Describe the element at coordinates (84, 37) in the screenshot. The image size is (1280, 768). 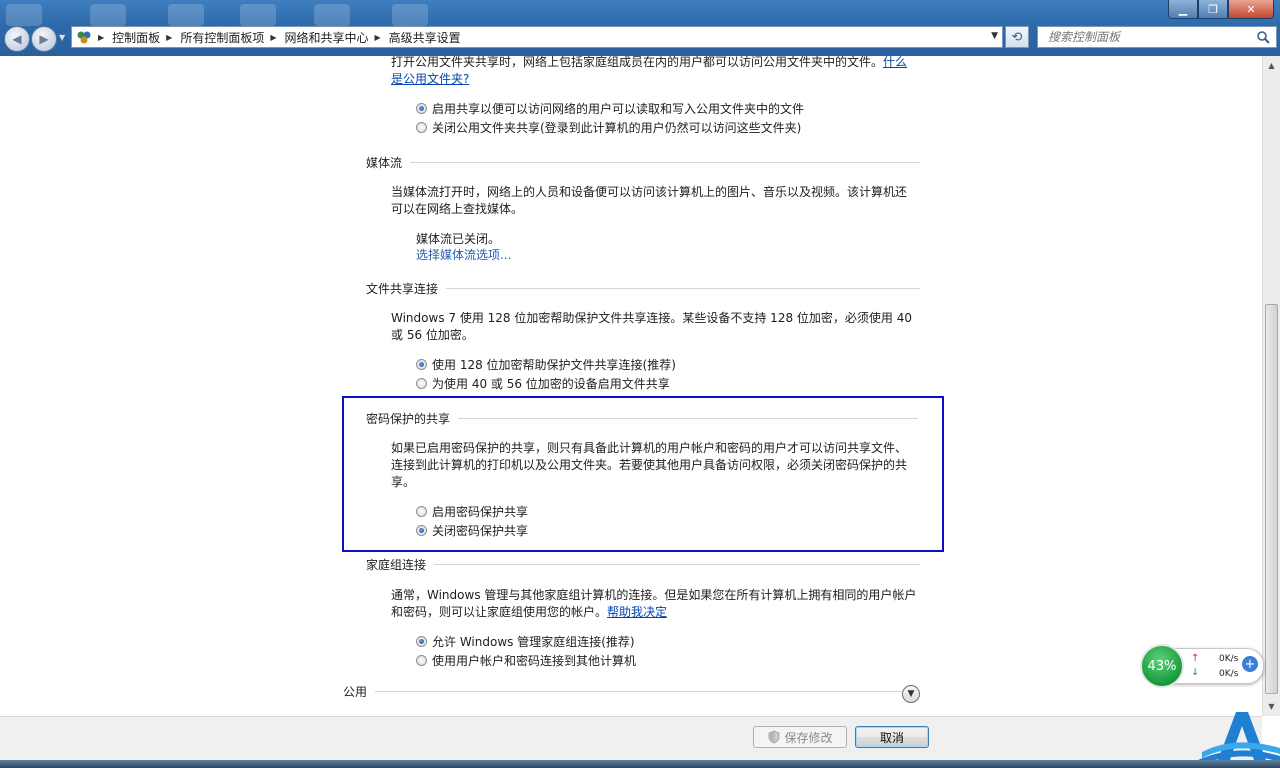
I see `control-panel-icon` at that location.